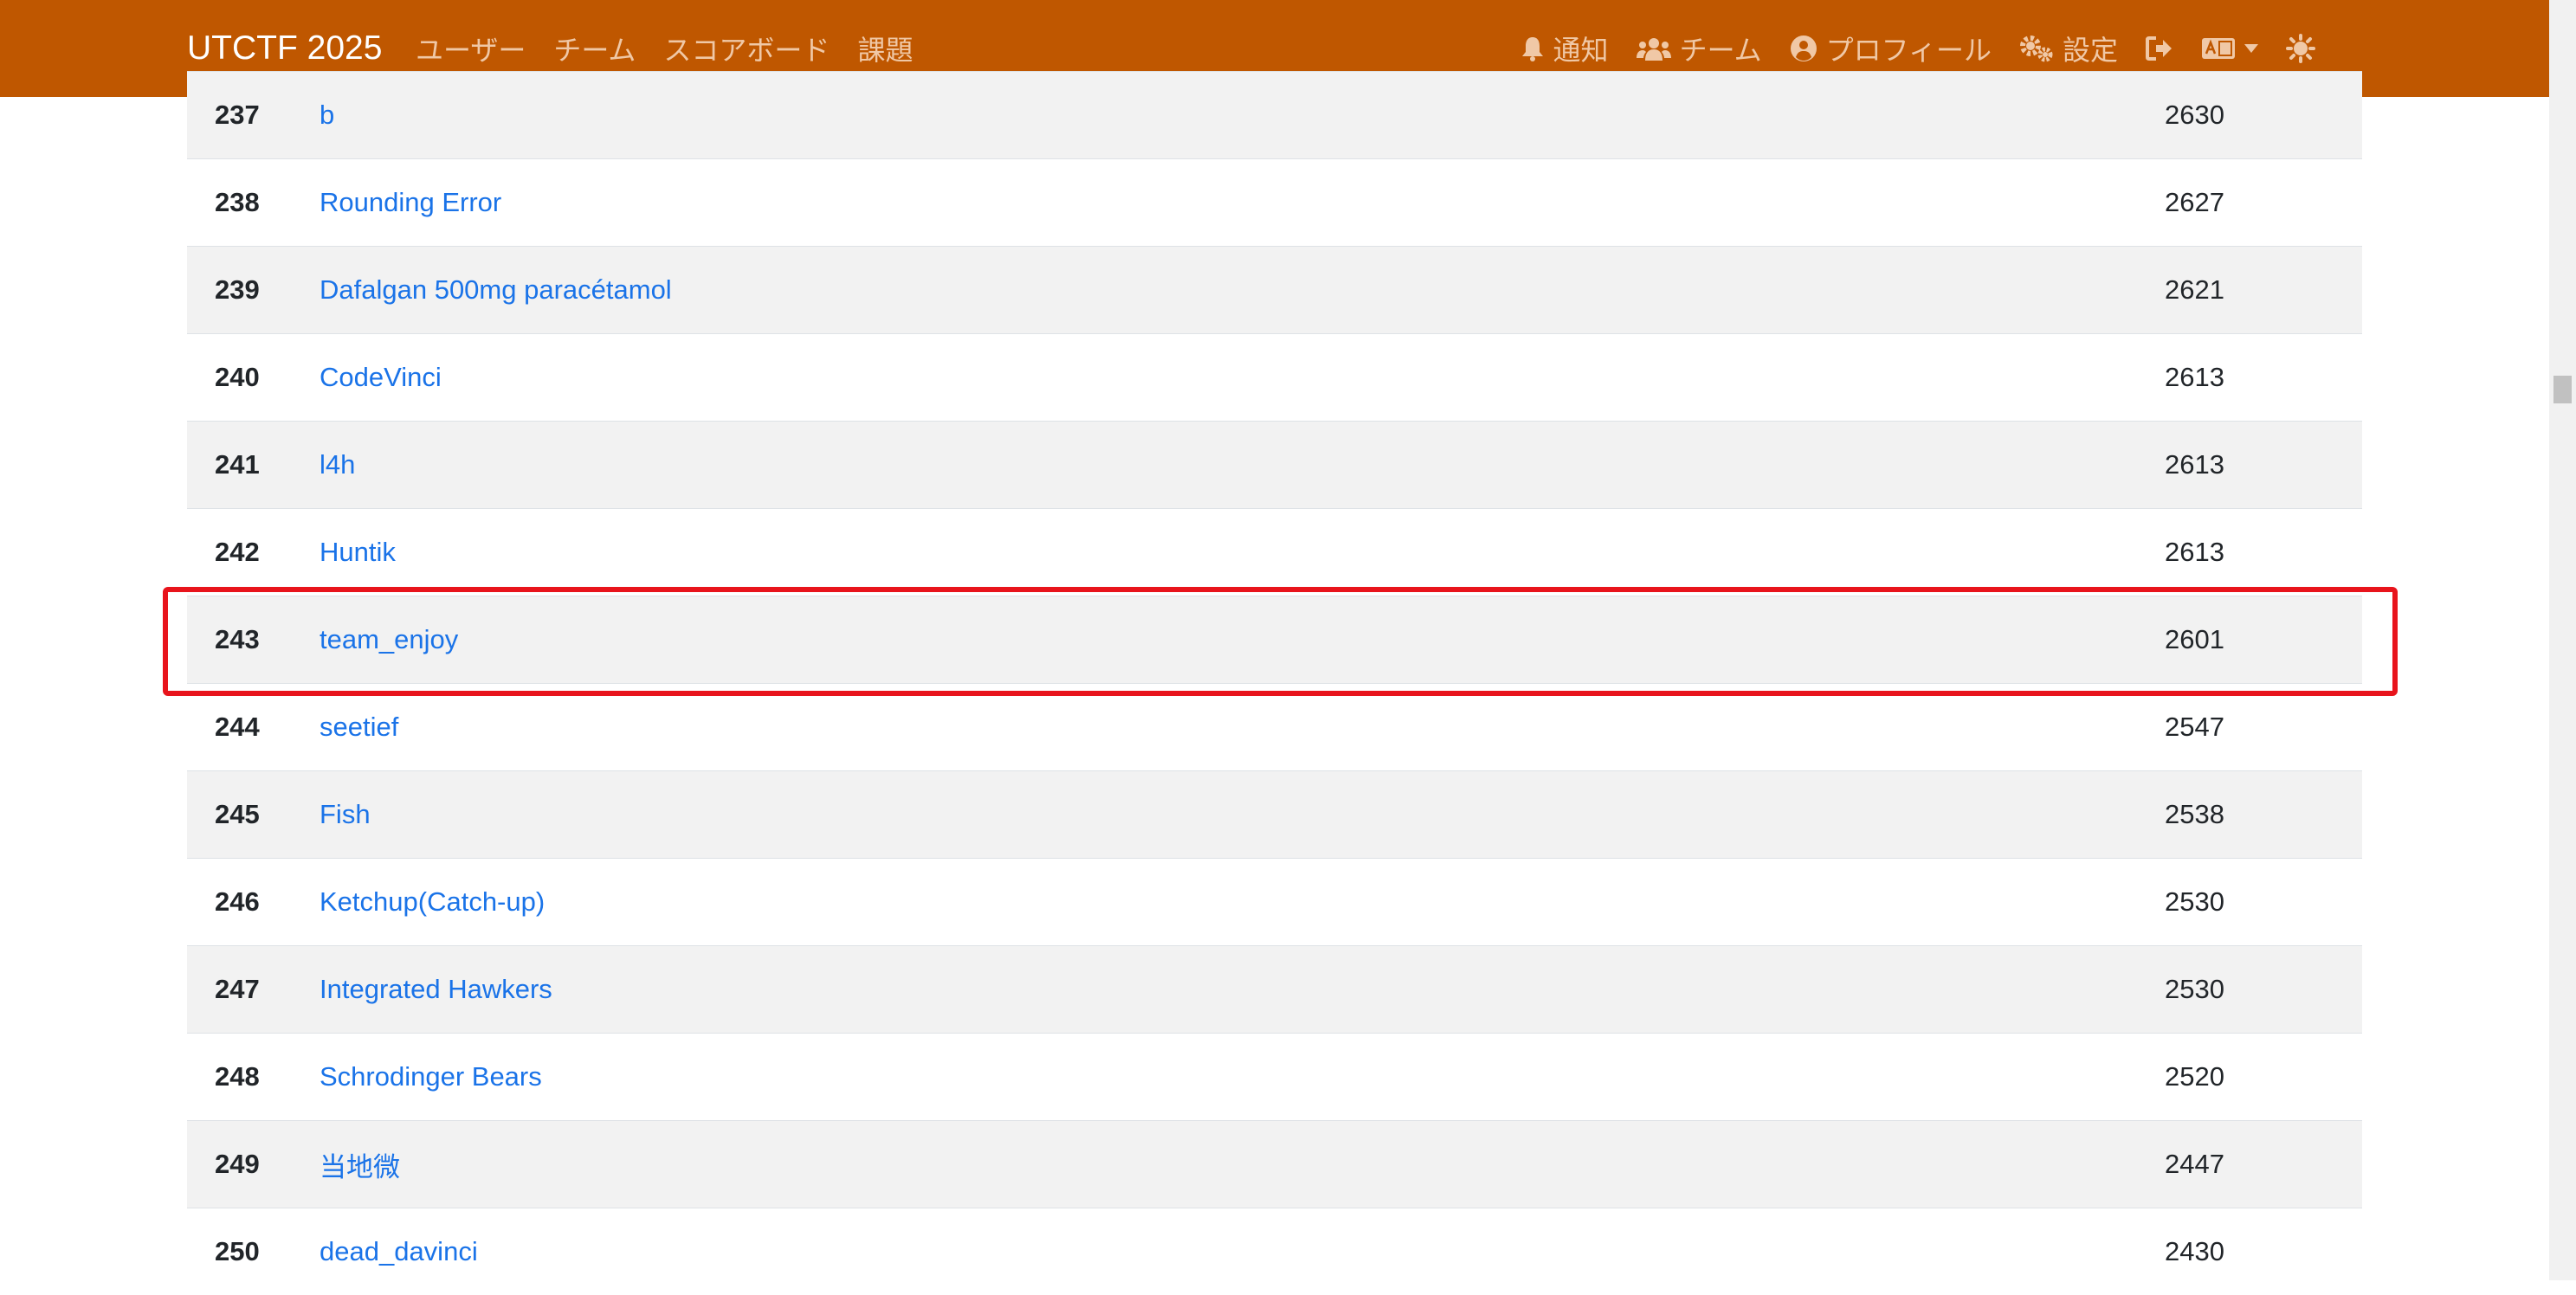 The width and height of the screenshot is (2576, 1295). What do you see at coordinates (237, 377) in the screenshot?
I see `rank-cell: 240` at bounding box center [237, 377].